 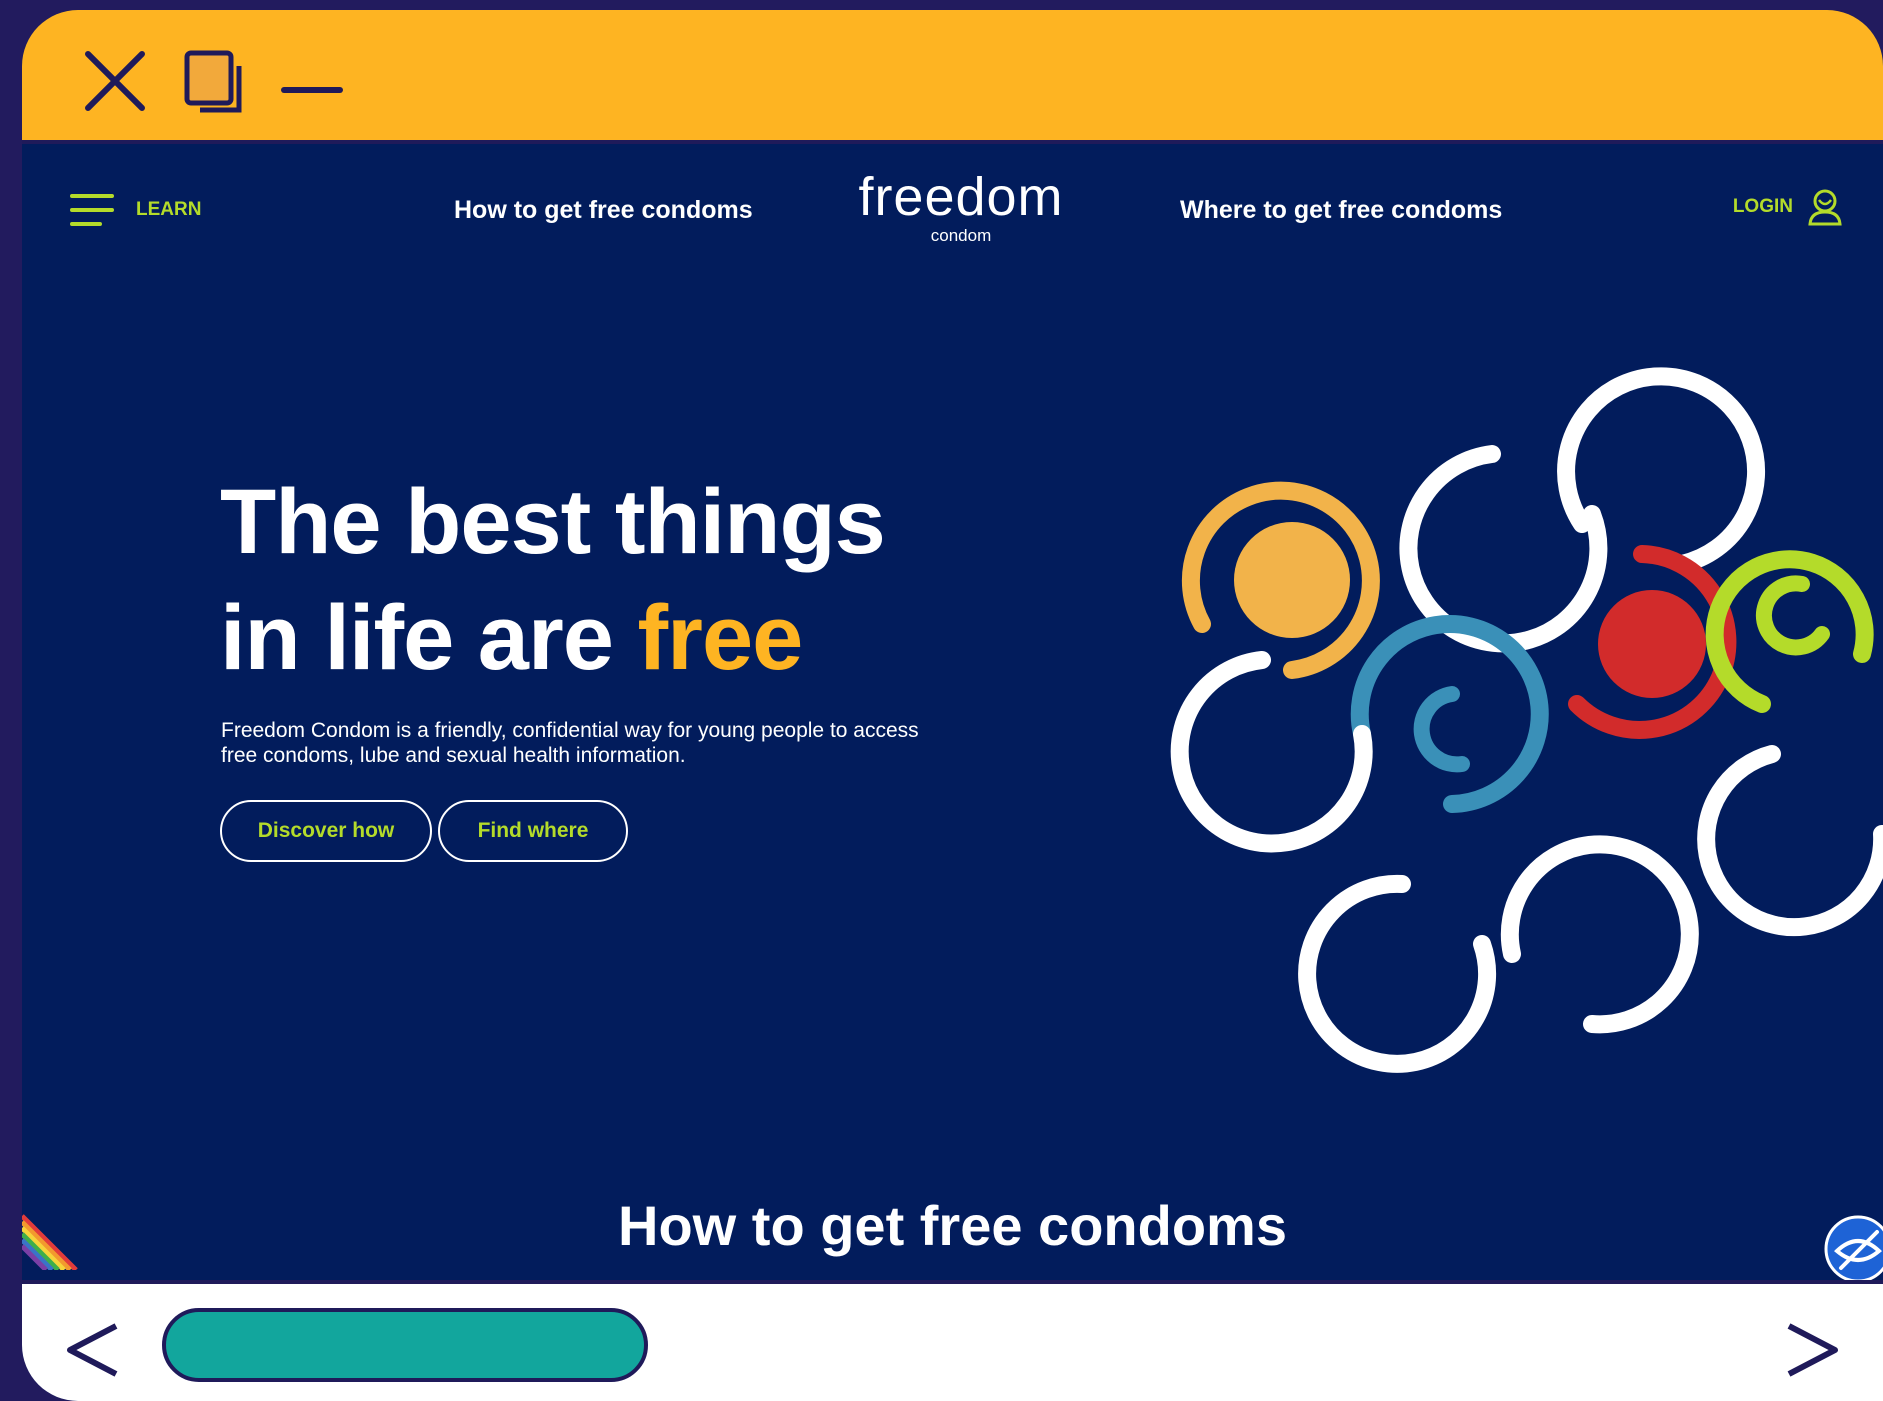 What do you see at coordinates (1292, 580) in the screenshot?
I see `orange-circle-dot` at bounding box center [1292, 580].